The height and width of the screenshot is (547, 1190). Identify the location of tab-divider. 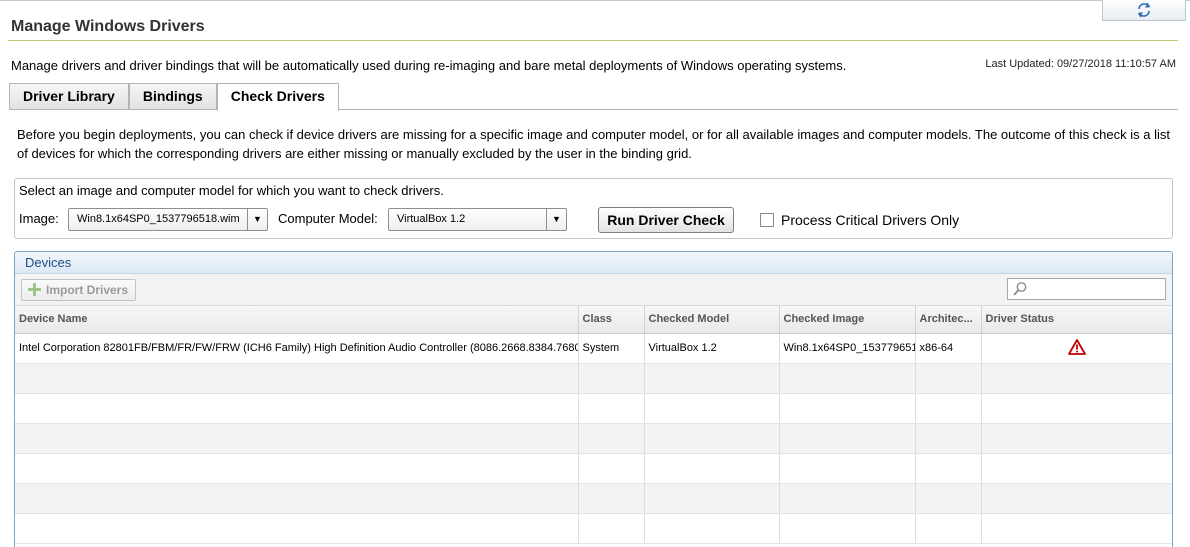
(593, 109).